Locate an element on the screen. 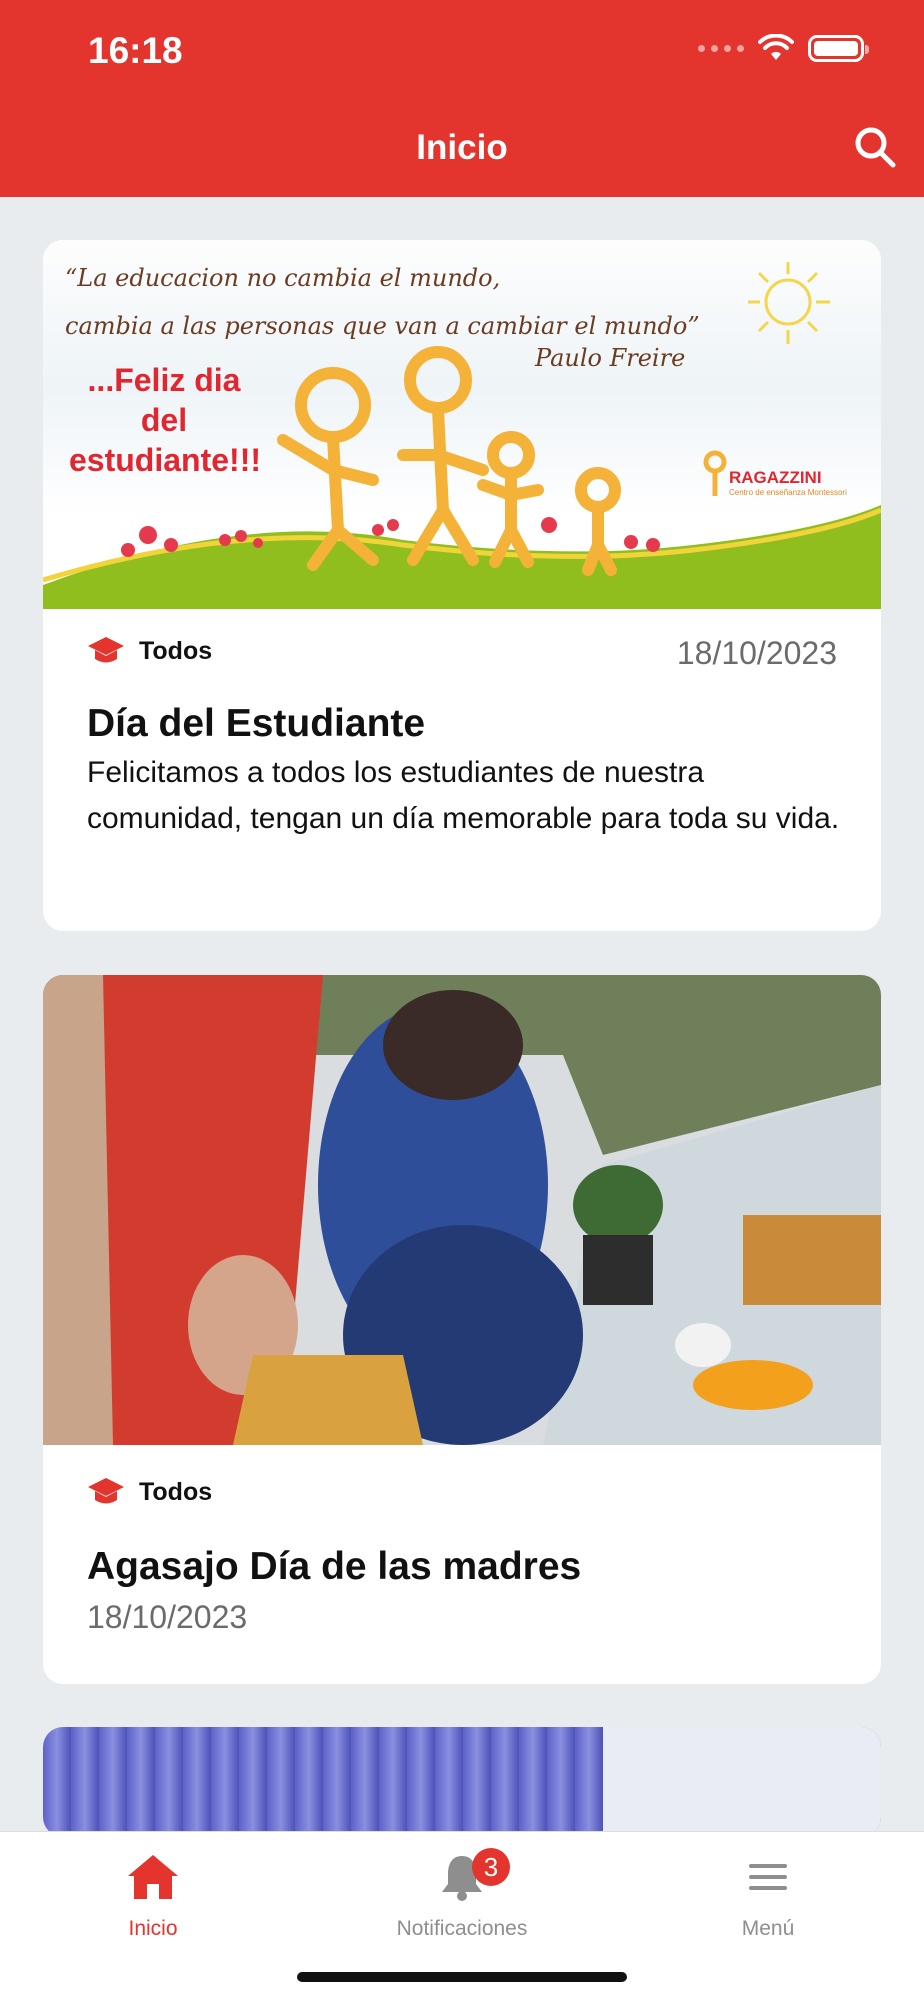  status-time: 16:18 is located at coordinates (135, 50).